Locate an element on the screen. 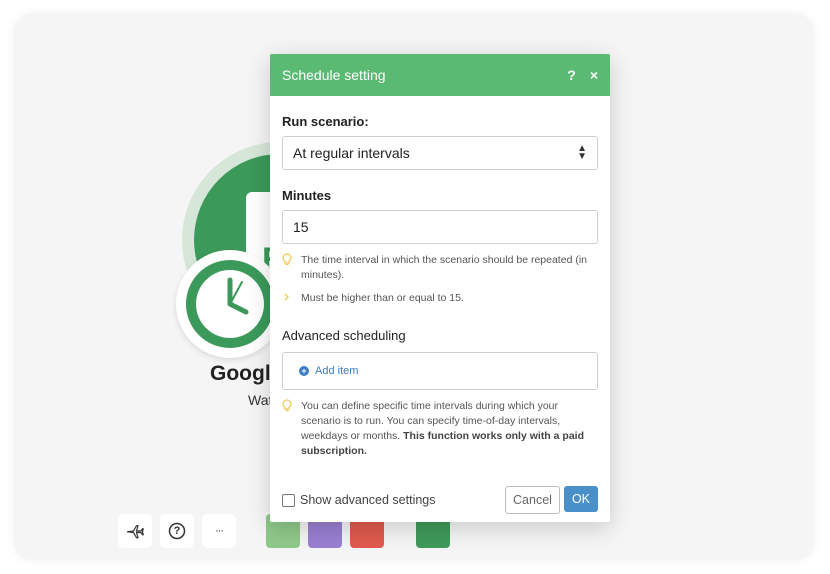 The width and height of the screenshot is (830, 574). help-glyph: ? is located at coordinates (177, 531).